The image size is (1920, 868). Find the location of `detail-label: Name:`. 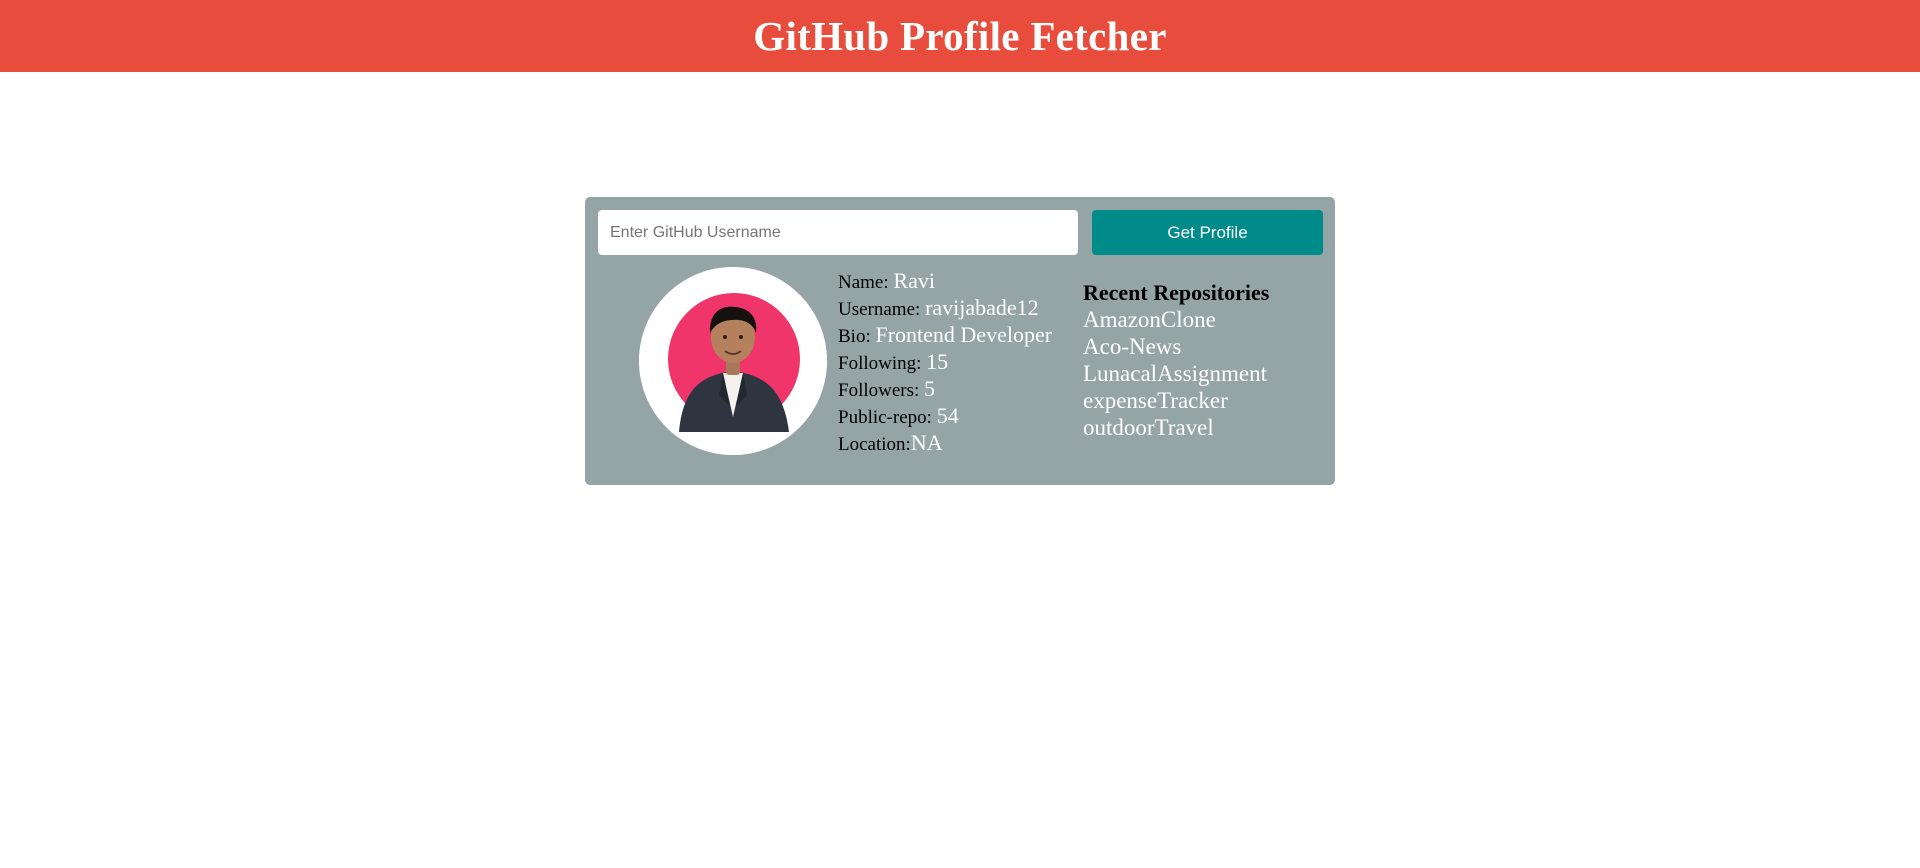

detail-label: Name: is located at coordinates (866, 282).